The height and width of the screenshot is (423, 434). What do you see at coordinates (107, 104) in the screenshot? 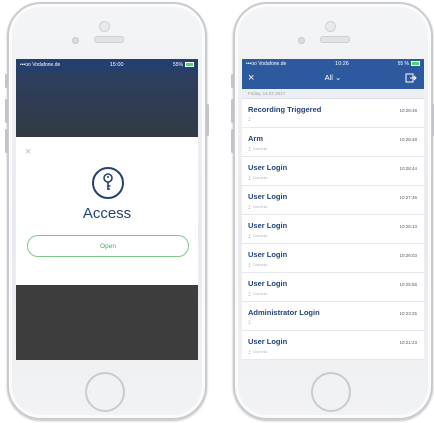
I see `dimmed-background-top` at bounding box center [107, 104].